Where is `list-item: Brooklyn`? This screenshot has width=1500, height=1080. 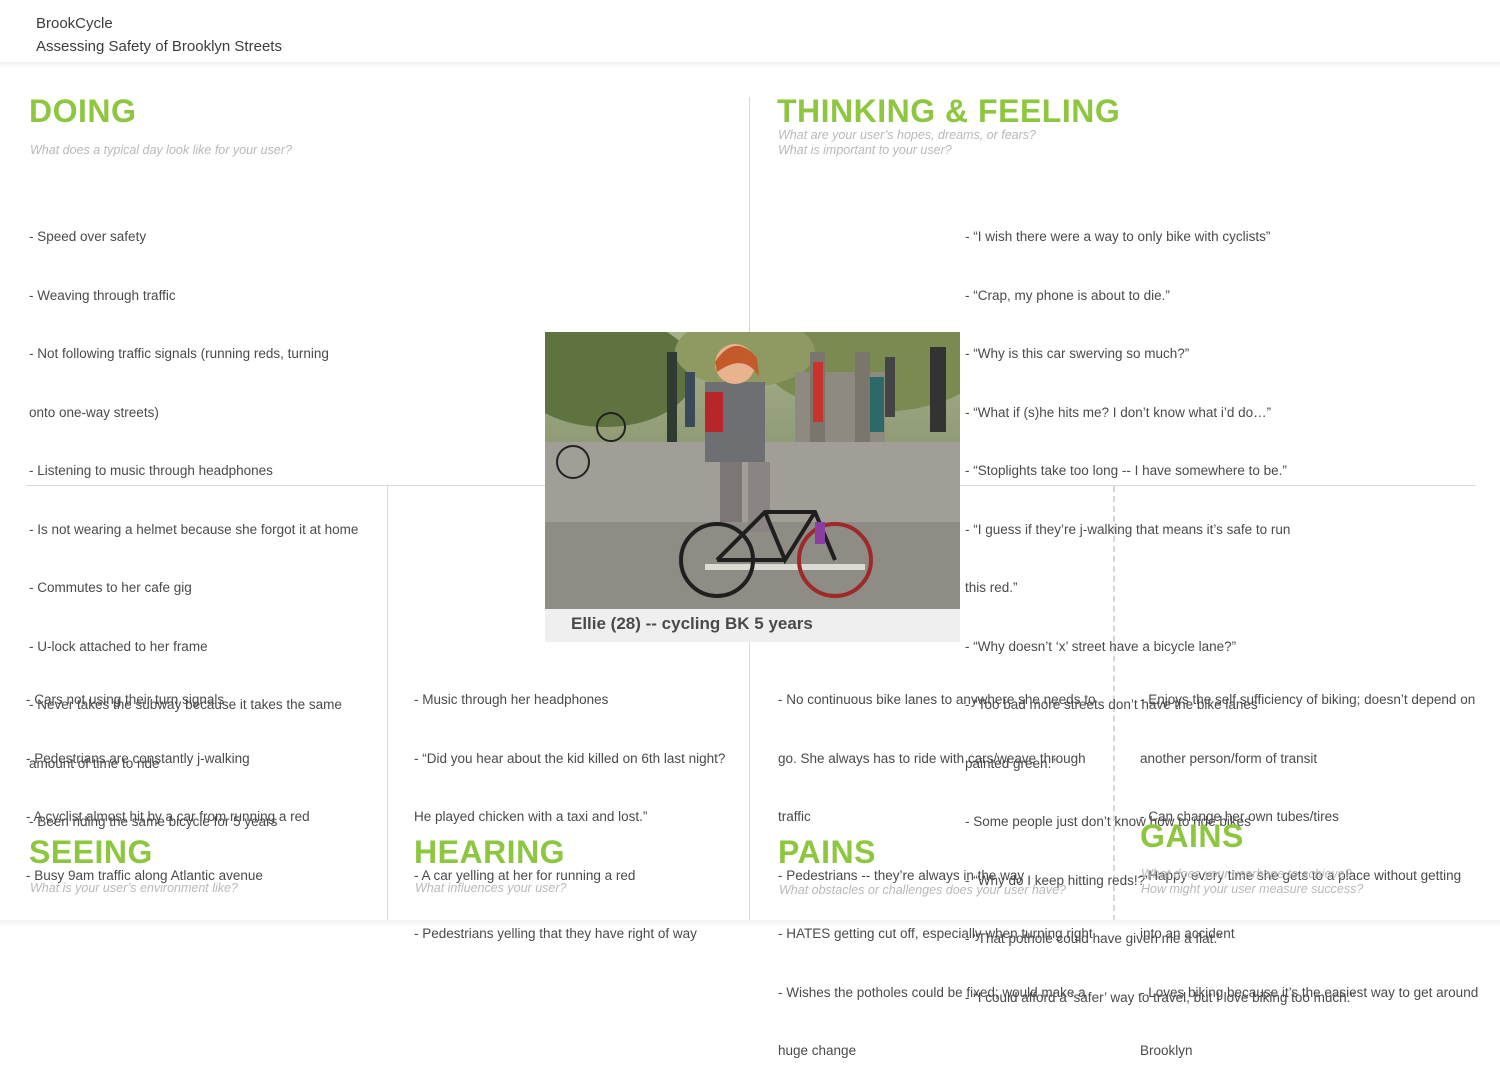 list-item: Brooklyn is located at coordinates (1166, 1050).